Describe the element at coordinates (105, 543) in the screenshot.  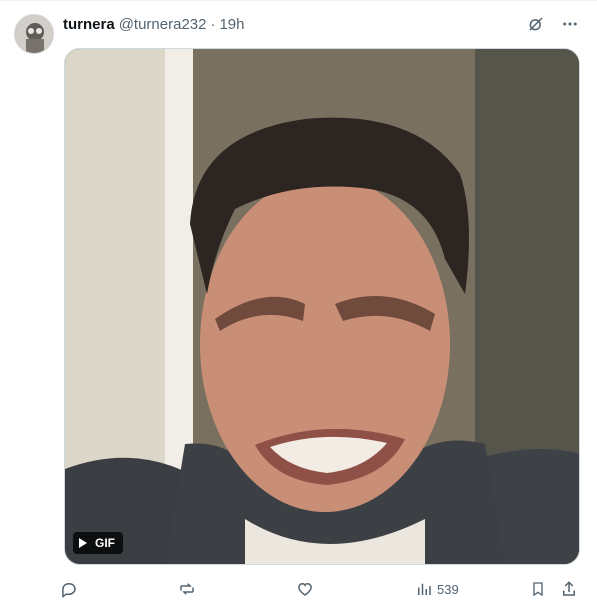
I see `gif-label: GIF` at that location.